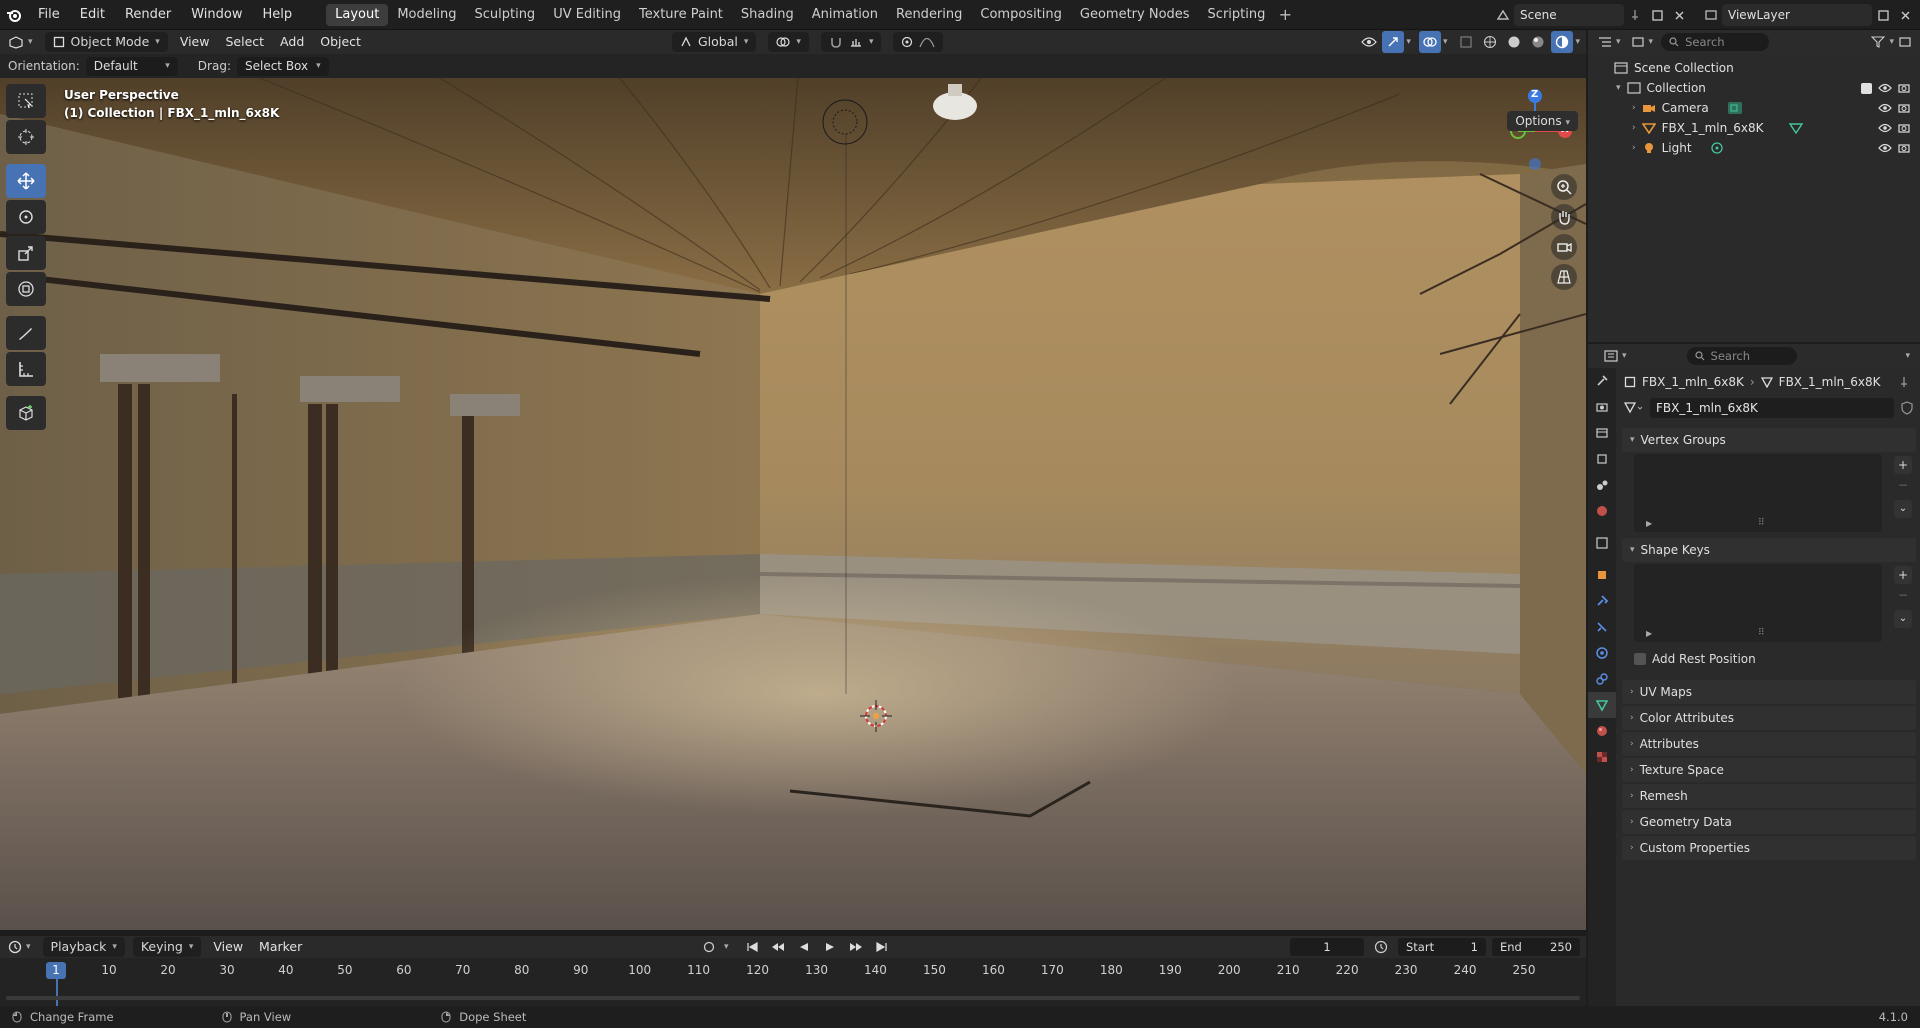  Describe the element at coordinates (1327, 947) in the screenshot. I see `current-frame-field: 1` at that location.